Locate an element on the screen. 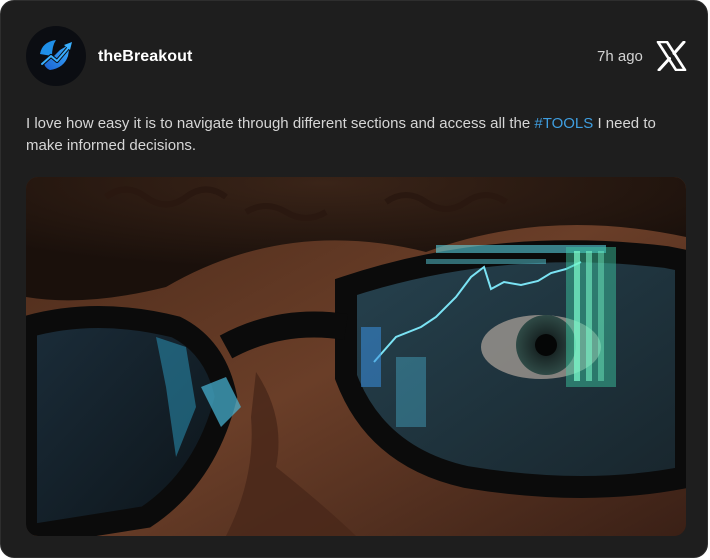 The height and width of the screenshot is (560, 710). trending-chart-logo-icon is located at coordinates (56, 55).